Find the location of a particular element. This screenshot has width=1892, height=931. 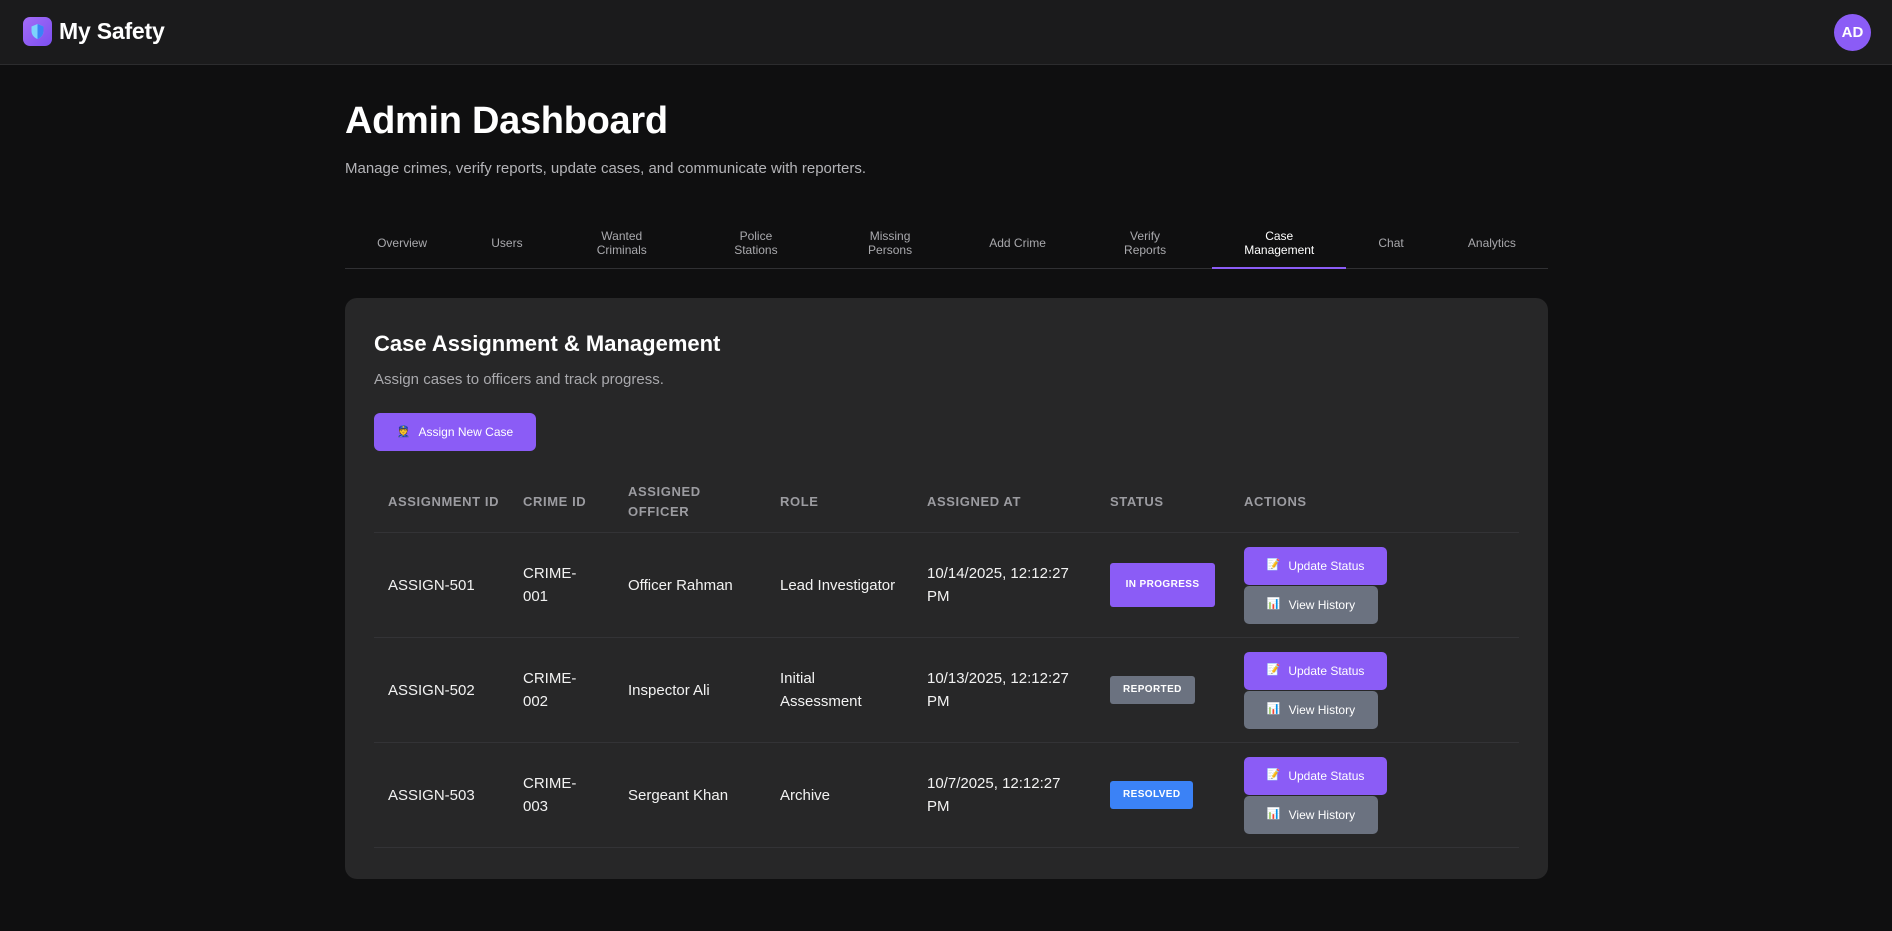

column-header: Assigned At is located at coordinates (974, 501).